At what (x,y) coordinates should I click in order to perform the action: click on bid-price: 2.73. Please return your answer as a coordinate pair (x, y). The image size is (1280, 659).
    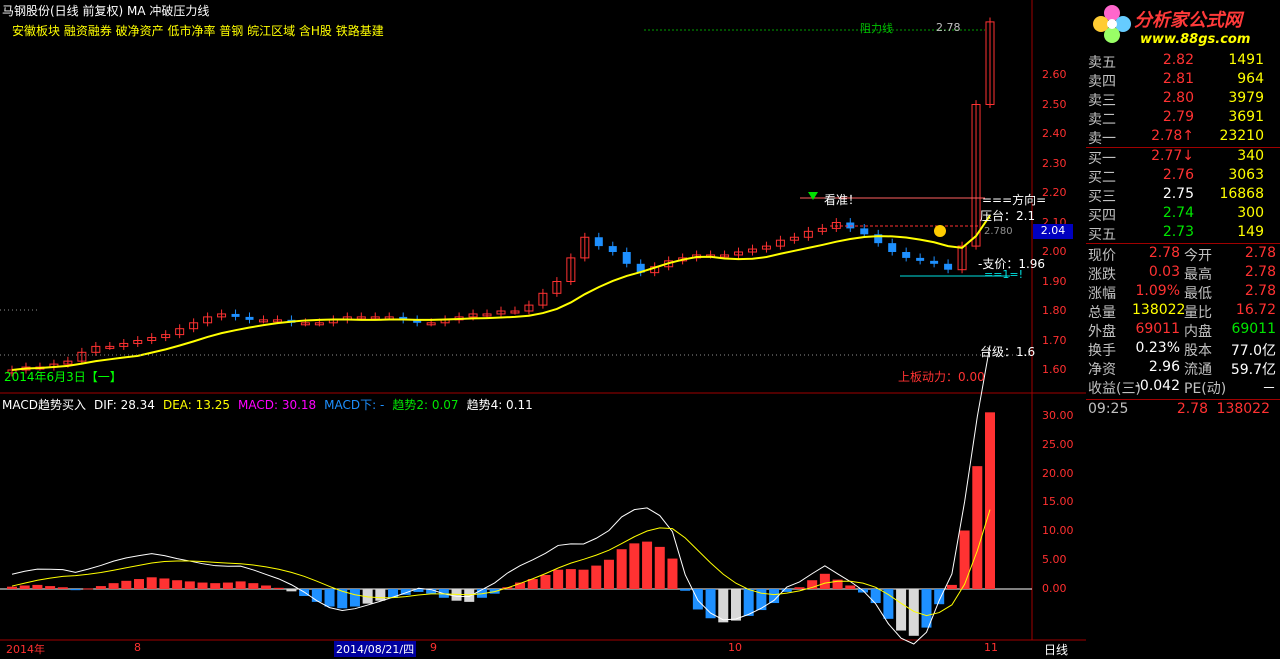
    Looking at the image, I should click on (1178, 232).